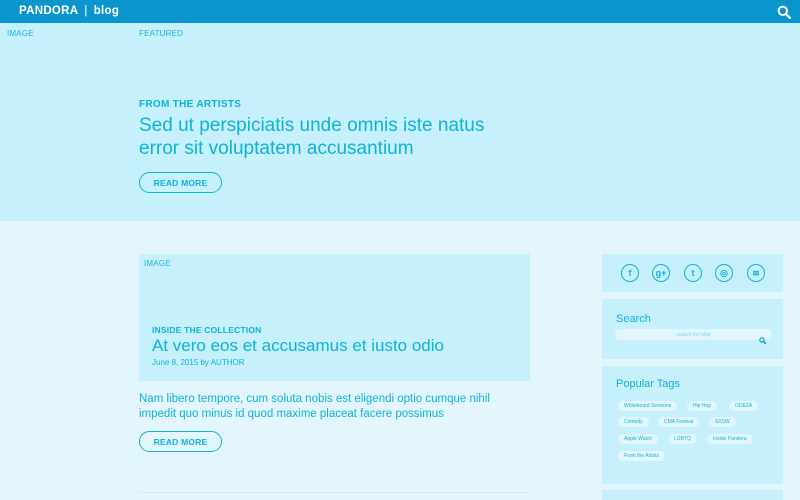 The width and height of the screenshot is (800, 500). I want to click on google-plus-icon: g+, so click(661, 273).